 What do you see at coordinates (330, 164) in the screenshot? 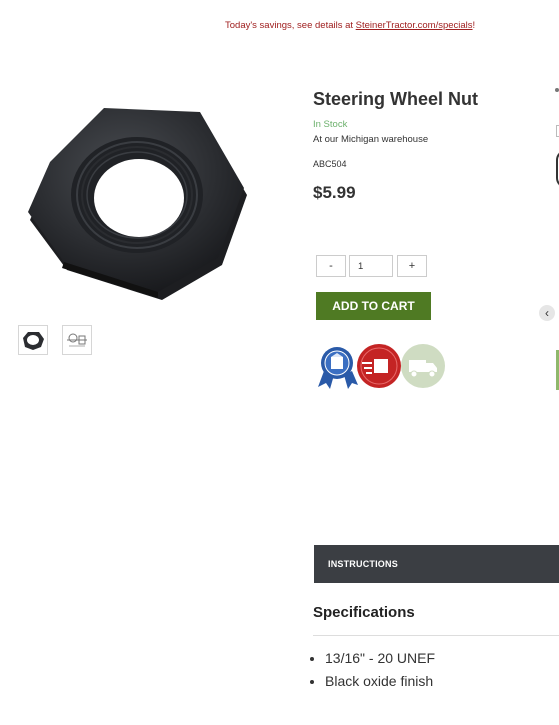
I see `product-sku: ABC504` at bounding box center [330, 164].